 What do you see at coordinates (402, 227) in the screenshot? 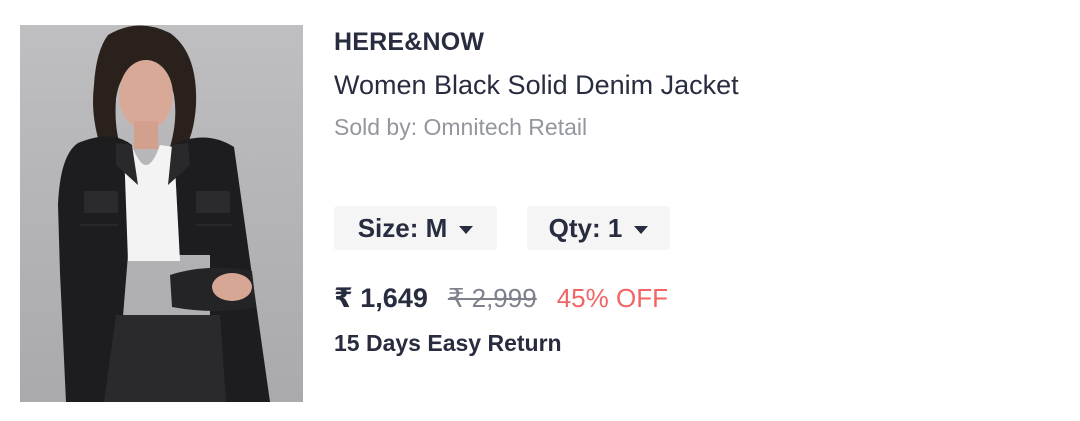
I see `size-label: Size: M` at bounding box center [402, 227].